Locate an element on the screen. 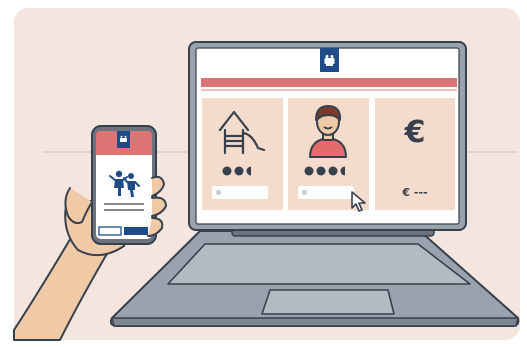 The image size is (527, 347). phone is located at coordinates (124, 185).